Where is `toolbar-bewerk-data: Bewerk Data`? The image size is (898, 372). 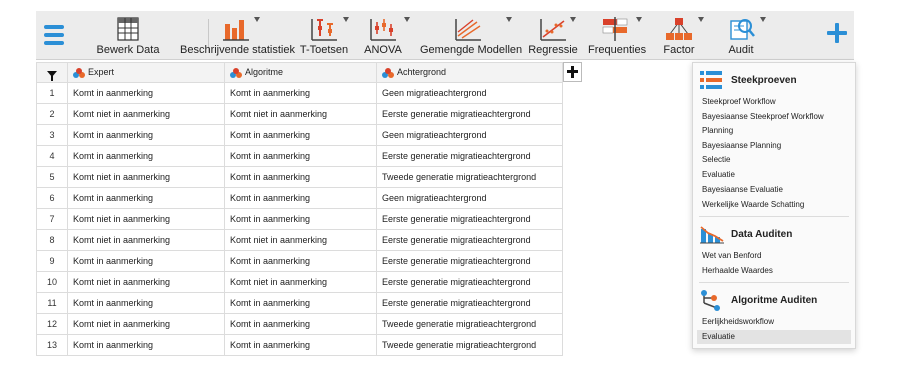
toolbar-bewerk-data: Bewerk Data is located at coordinates (128, 36).